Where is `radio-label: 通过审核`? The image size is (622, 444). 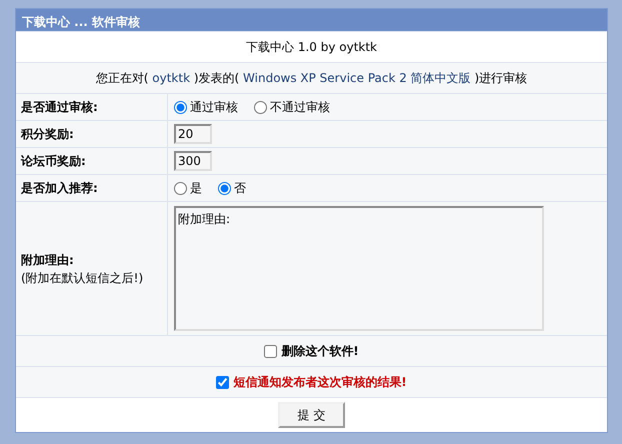 radio-label: 通过审核 is located at coordinates (214, 107).